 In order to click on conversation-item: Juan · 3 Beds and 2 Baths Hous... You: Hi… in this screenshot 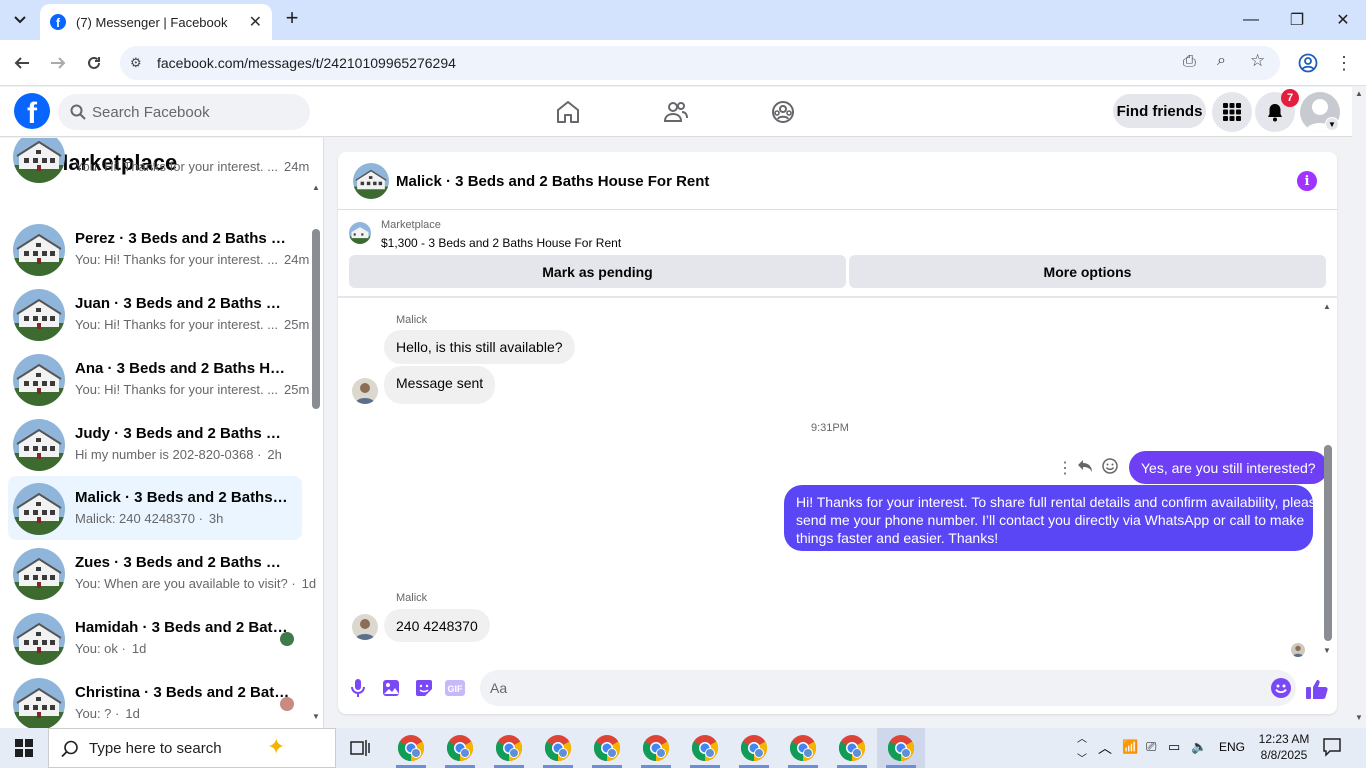, I will do `click(158, 314)`.